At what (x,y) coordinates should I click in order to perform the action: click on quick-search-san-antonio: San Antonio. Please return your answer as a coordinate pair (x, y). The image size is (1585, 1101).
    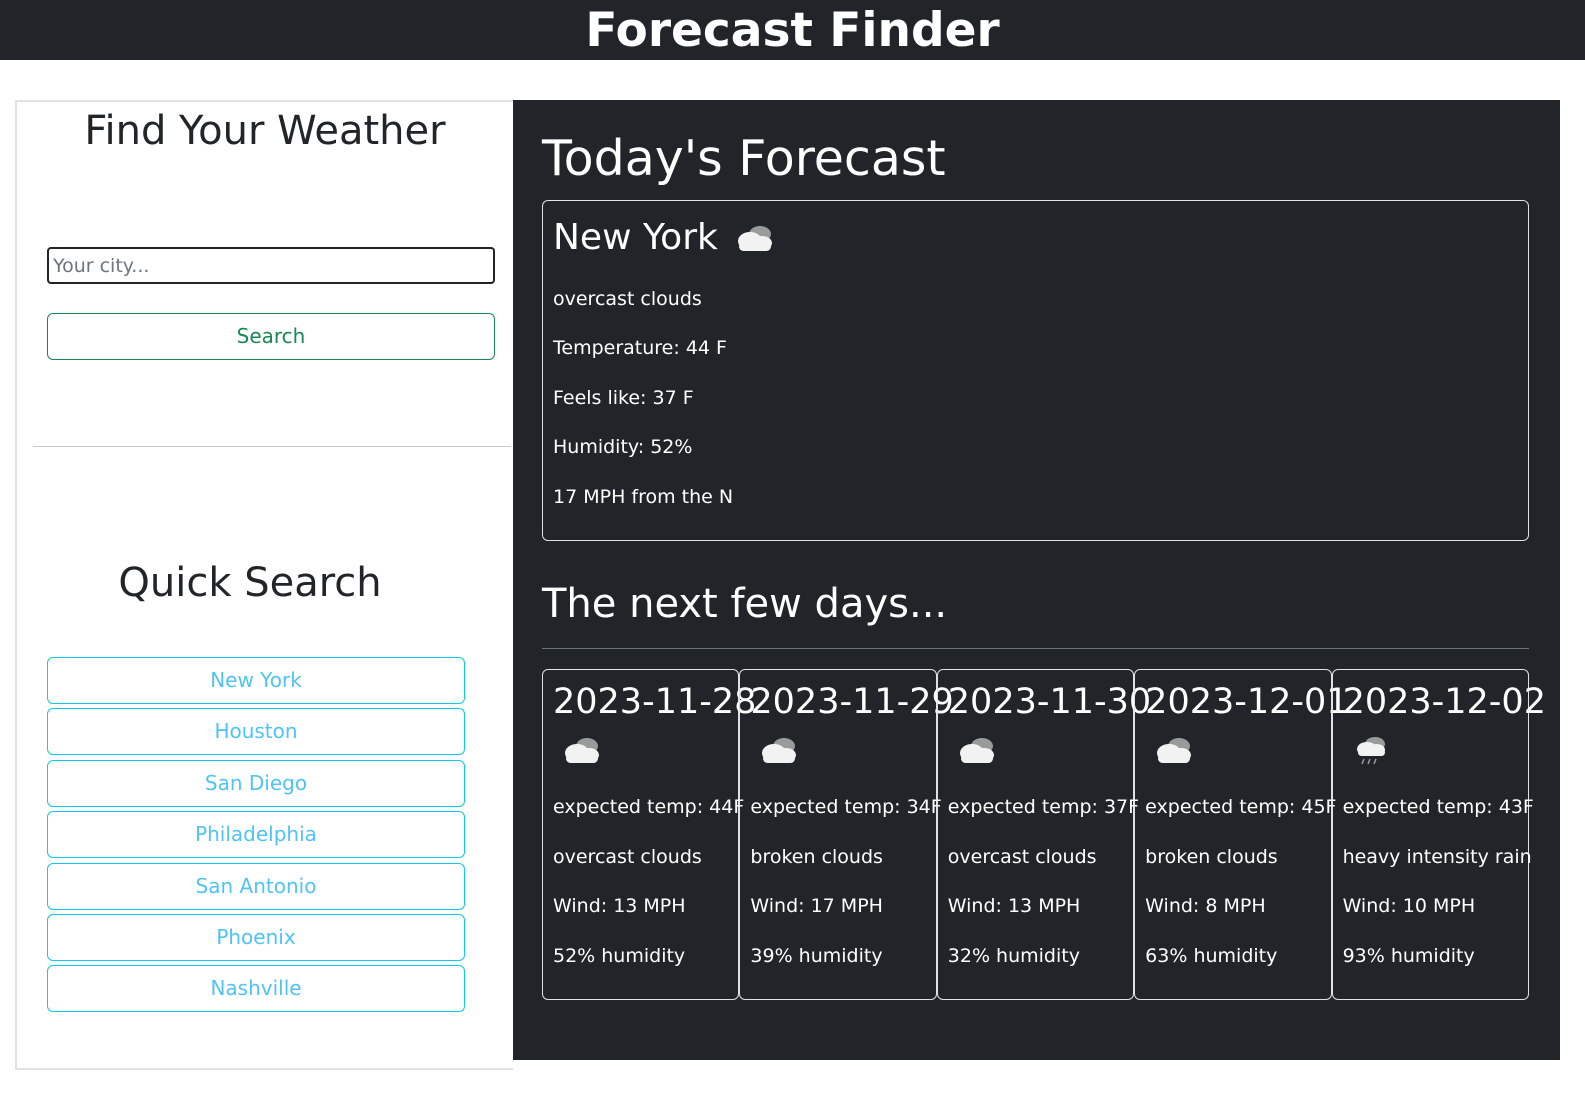
    Looking at the image, I should click on (256, 886).